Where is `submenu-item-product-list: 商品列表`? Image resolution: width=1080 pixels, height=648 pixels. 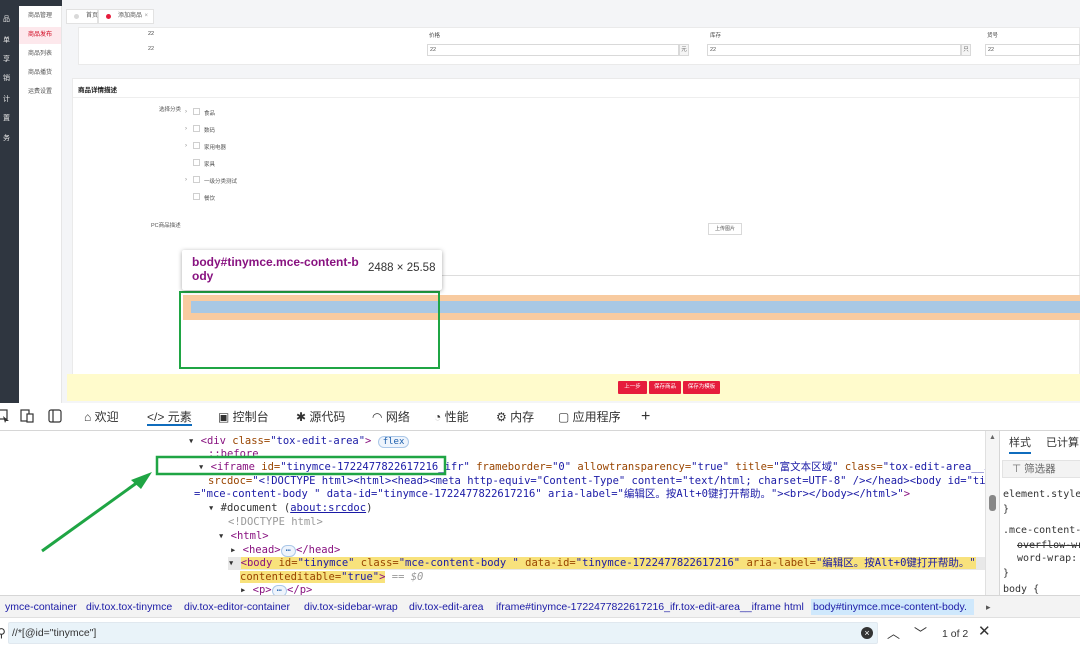 submenu-item-product-list: 商品列表 is located at coordinates (40, 54).